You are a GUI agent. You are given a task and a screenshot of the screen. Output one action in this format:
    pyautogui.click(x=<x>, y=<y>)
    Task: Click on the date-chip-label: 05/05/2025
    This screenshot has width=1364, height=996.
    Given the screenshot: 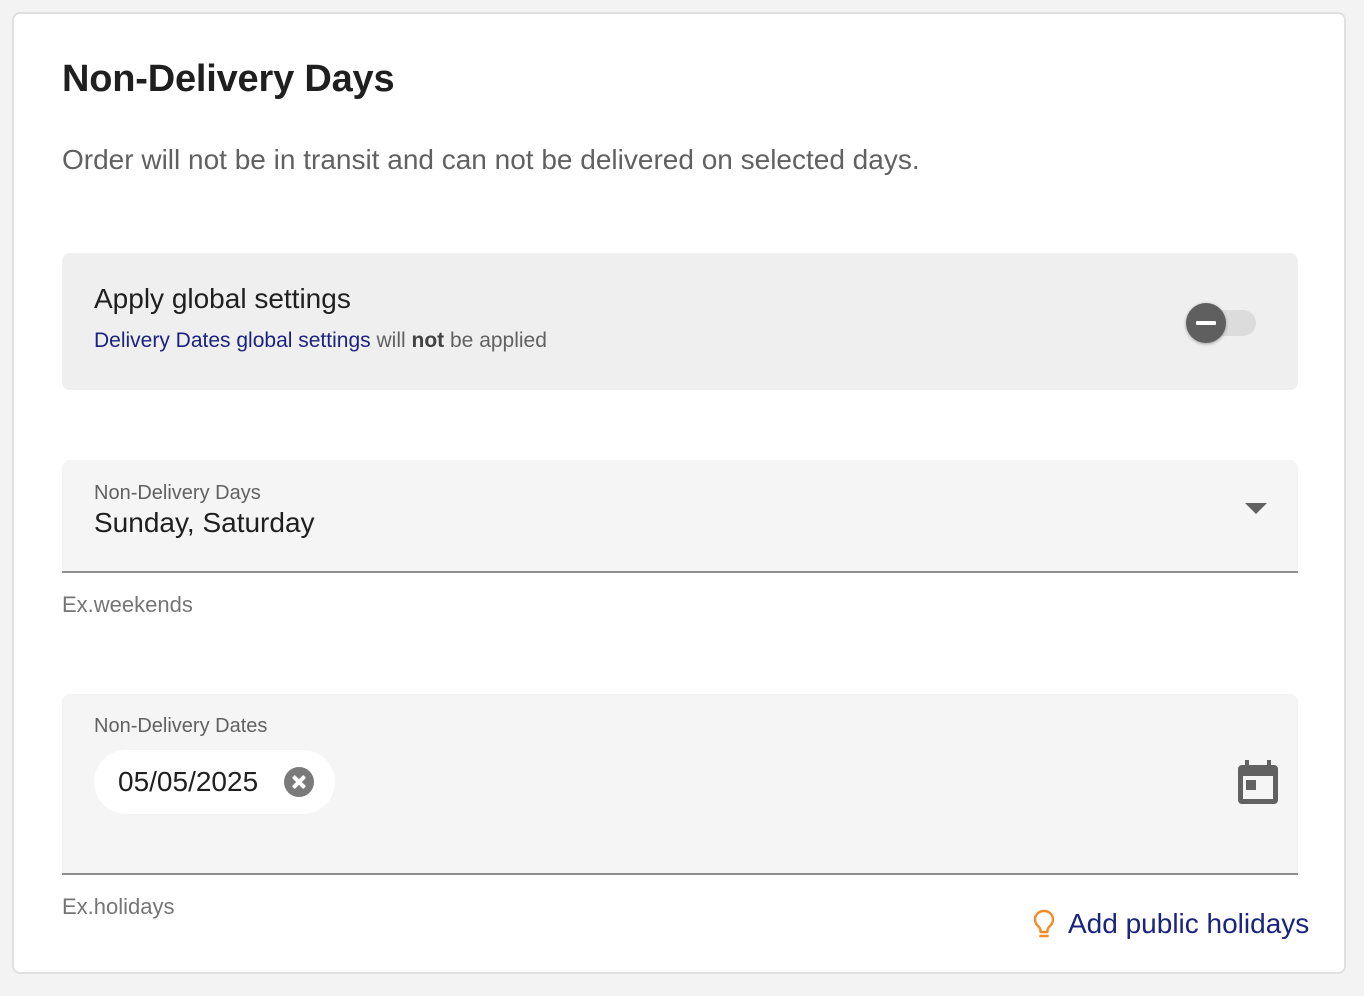 What is the action you would take?
    pyautogui.click(x=188, y=781)
    